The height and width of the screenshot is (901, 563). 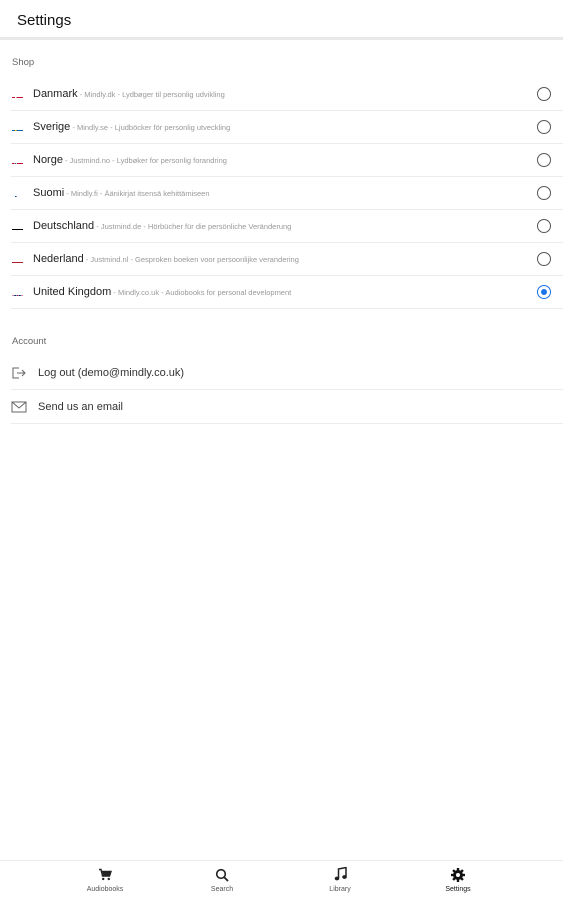 I want to click on logout-icon, so click(x=19, y=373).